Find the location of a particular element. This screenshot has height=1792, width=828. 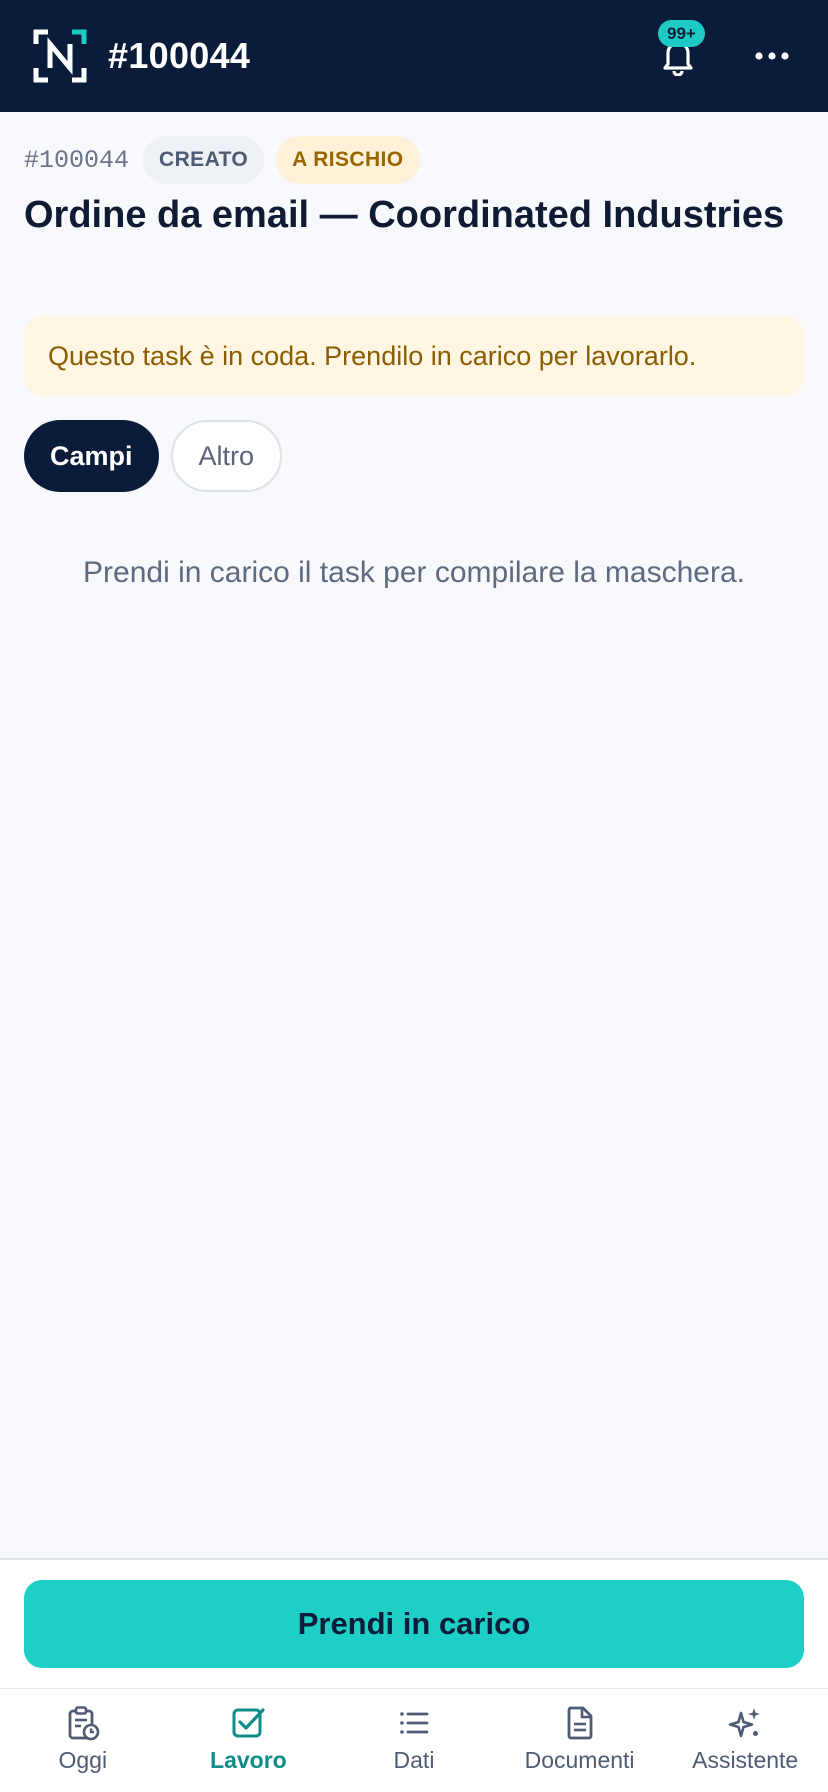

list-icon is located at coordinates (414, 1723).